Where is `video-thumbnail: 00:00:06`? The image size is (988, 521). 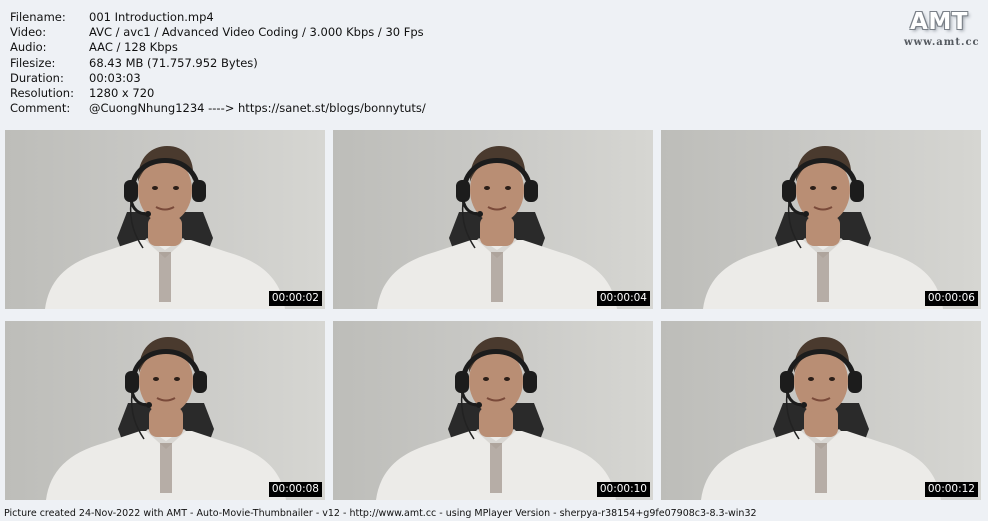 video-thumbnail: 00:00:06 is located at coordinates (821, 219).